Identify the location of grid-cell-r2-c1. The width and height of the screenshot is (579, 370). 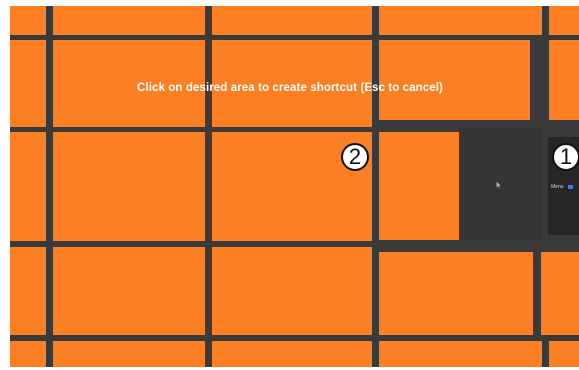
(129, 186).